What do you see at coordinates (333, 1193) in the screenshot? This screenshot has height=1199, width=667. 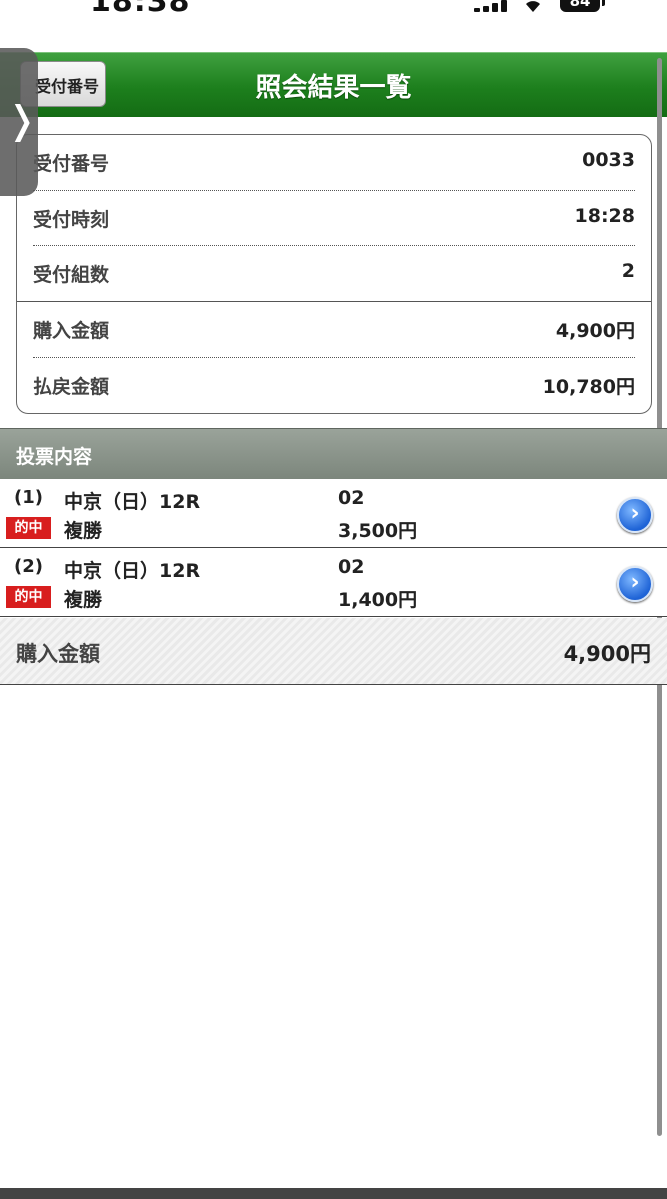 I see `bottom-border` at bounding box center [333, 1193].